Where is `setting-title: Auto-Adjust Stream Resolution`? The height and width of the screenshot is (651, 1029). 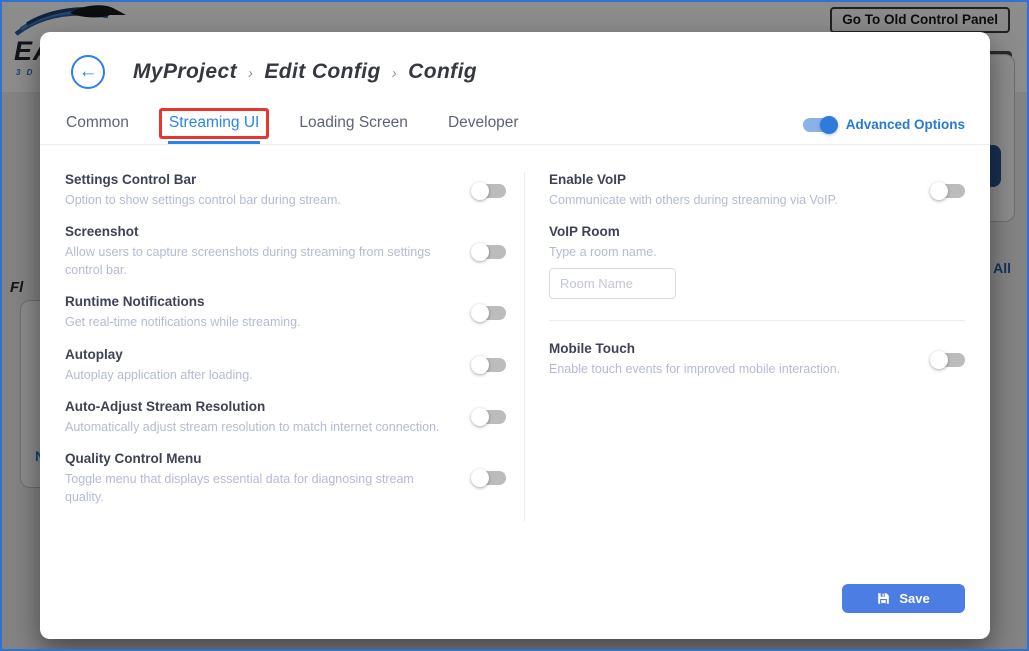 setting-title: Auto-Adjust Stream Resolution is located at coordinates (165, 406).